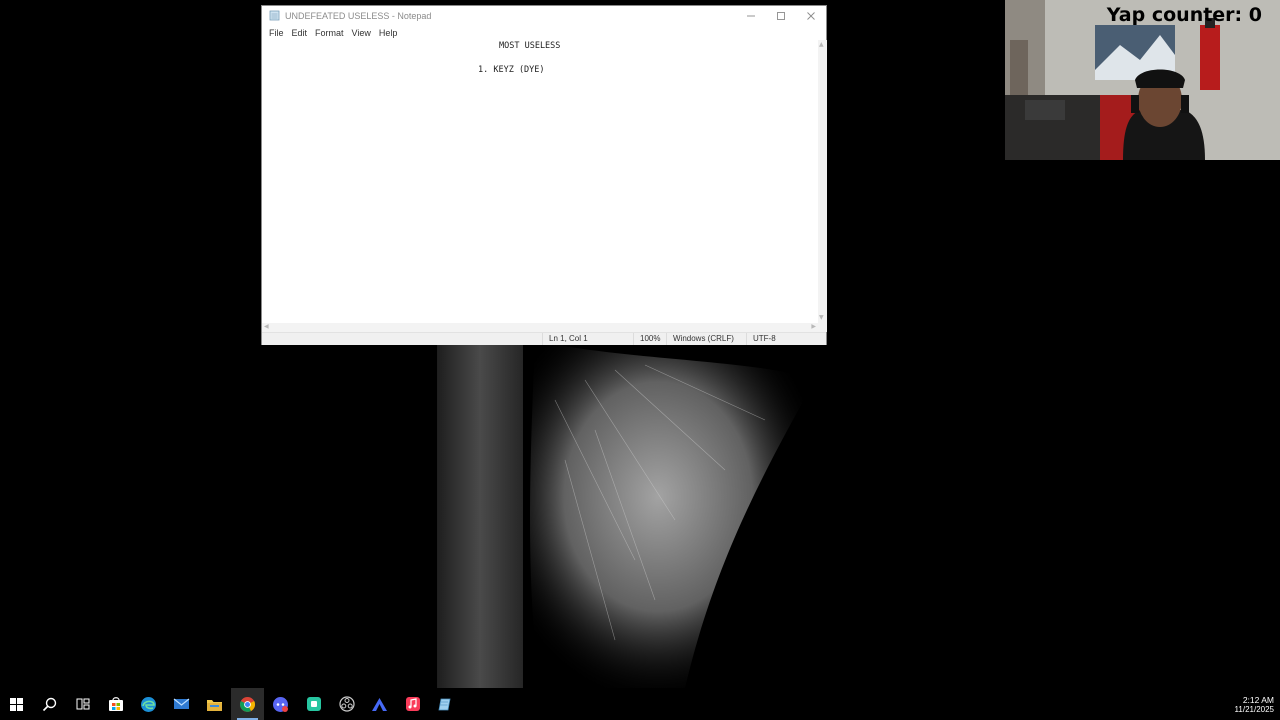  Describe the element at coordinates (706, 339) in the screenshot. I see `status-line-ending: Windows (CRLF)` at that location.